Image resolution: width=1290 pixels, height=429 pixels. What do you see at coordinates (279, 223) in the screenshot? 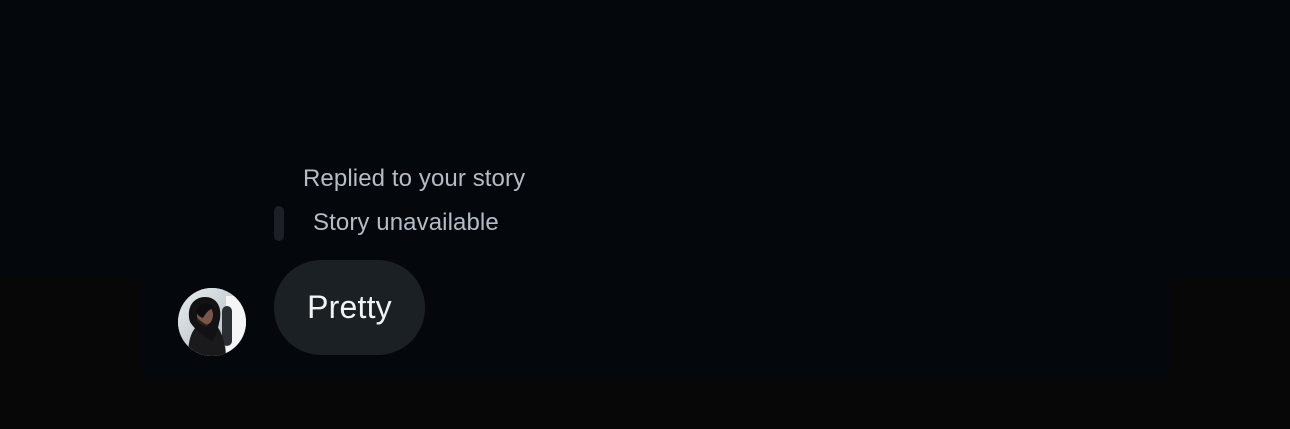
I see `story-quote-bar` at bounding box center [279, 223].